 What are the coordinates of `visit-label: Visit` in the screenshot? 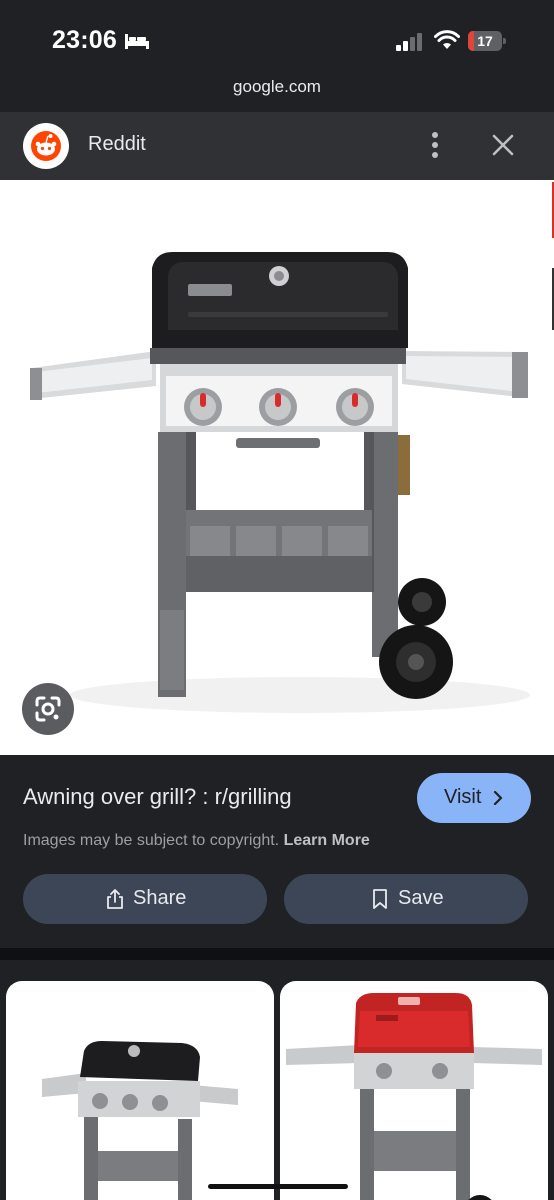 It's located at (463, 797).